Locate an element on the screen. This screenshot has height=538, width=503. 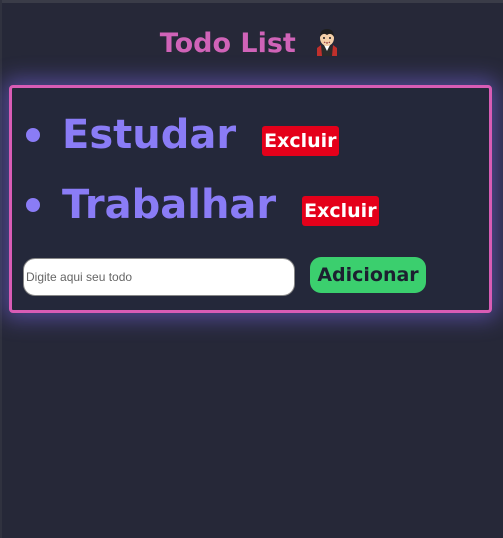
window-left-edge is located at coordinates (1, 269).